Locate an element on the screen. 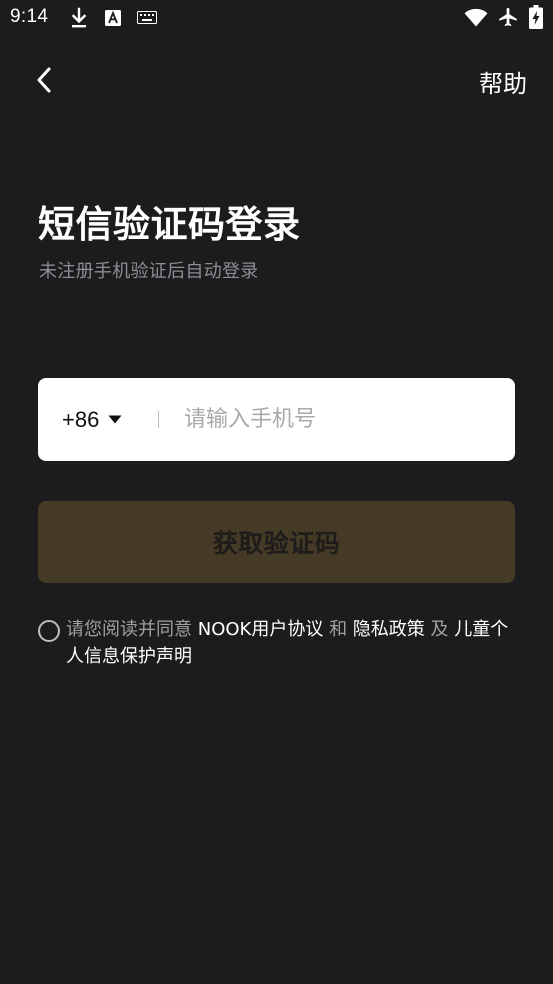  privacy-policy-link: 隐私政策 is located at coordinates (389, 629).